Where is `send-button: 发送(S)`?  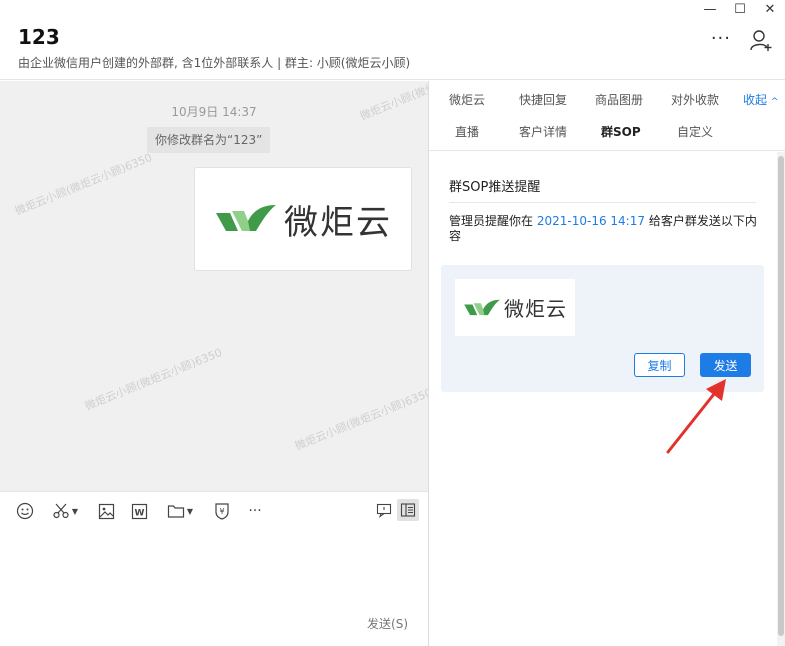
send-button: 发送(S) is located at coordinates (387, 623).